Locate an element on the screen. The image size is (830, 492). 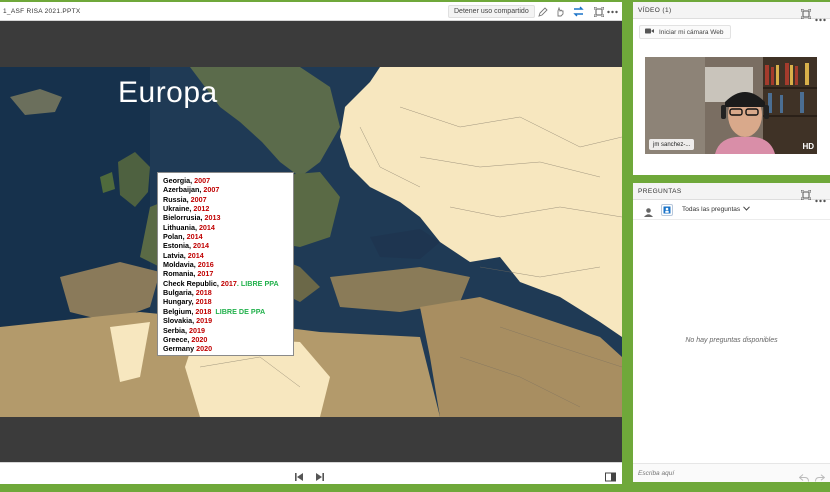
country-name: Lithuania, is located at coordinates (181, 227).